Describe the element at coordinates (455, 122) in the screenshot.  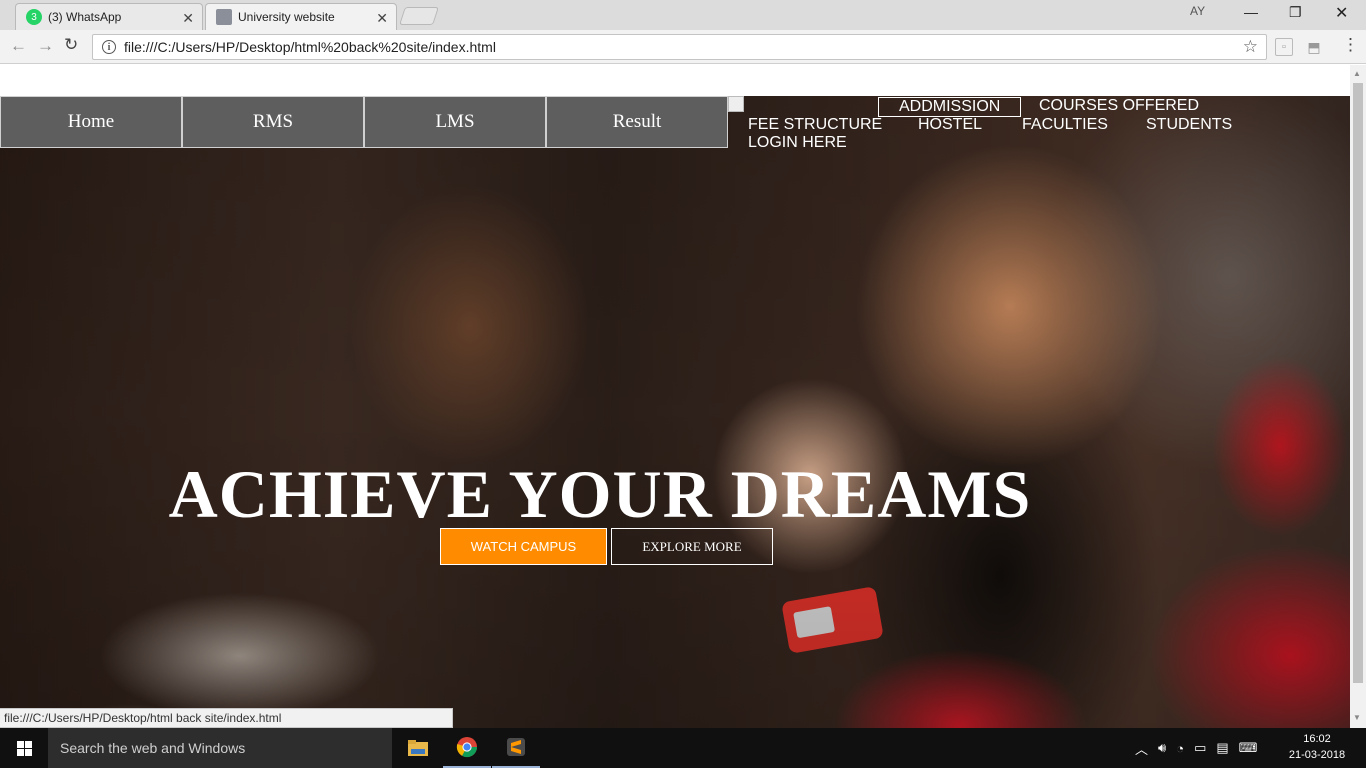
I see `menu-lms: LMS` at that location.